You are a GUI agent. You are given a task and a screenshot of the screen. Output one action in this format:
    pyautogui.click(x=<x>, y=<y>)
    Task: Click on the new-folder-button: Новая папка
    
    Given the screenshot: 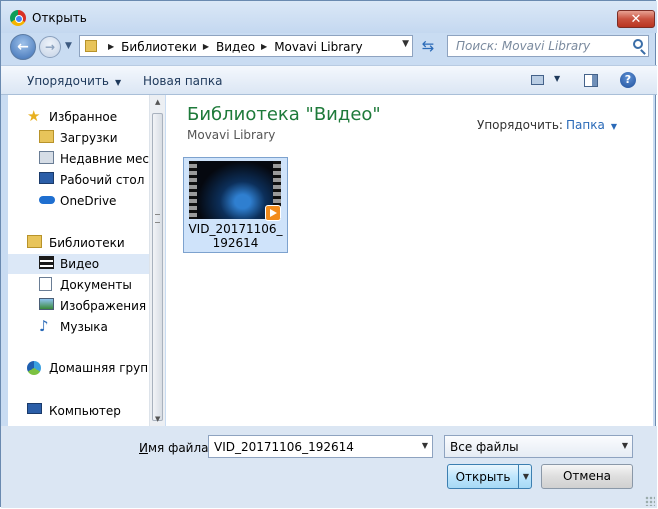 What is the action you would take?
    pyautogui.click(x=182, y=81)
    